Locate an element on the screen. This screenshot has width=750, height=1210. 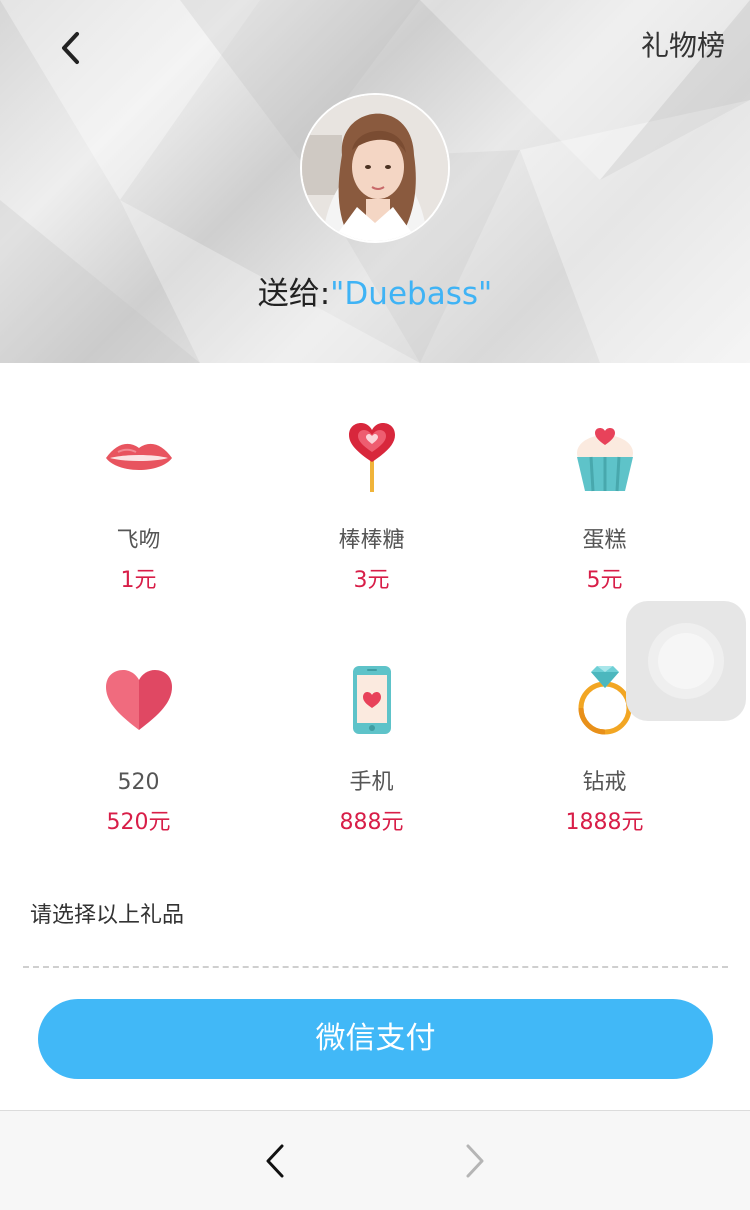
assistive-ring is located at coordinates (686, 661).